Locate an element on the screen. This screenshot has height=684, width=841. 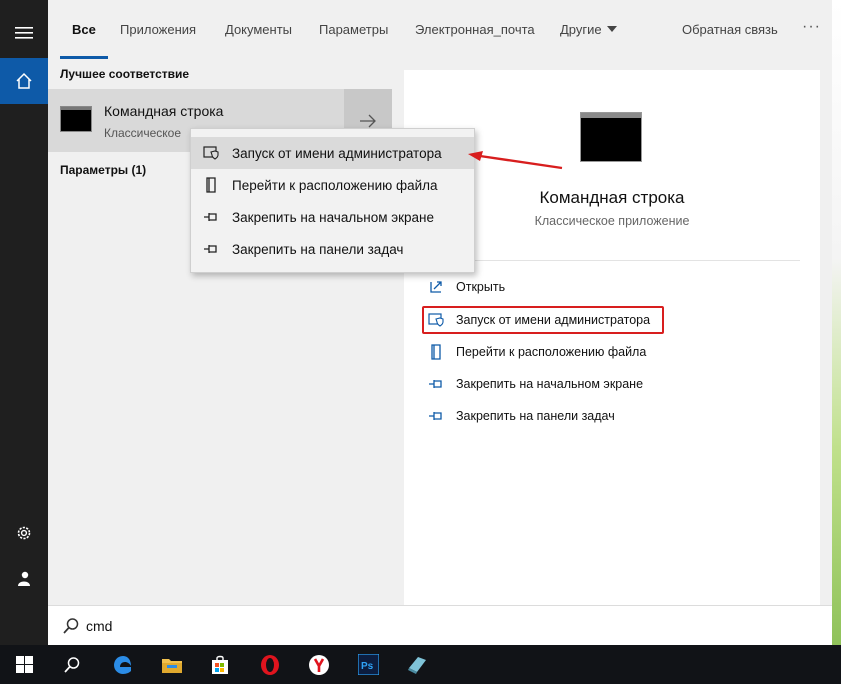
context-pin-start: Закрепить на начальном экране is located at coordinates (332, 217).